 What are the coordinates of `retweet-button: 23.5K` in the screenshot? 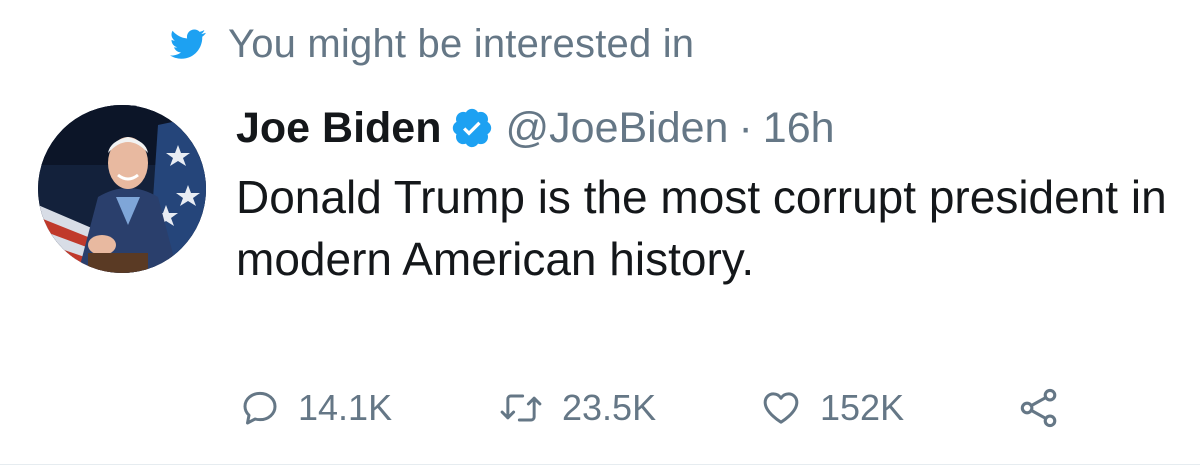 It's located at (629, 408).